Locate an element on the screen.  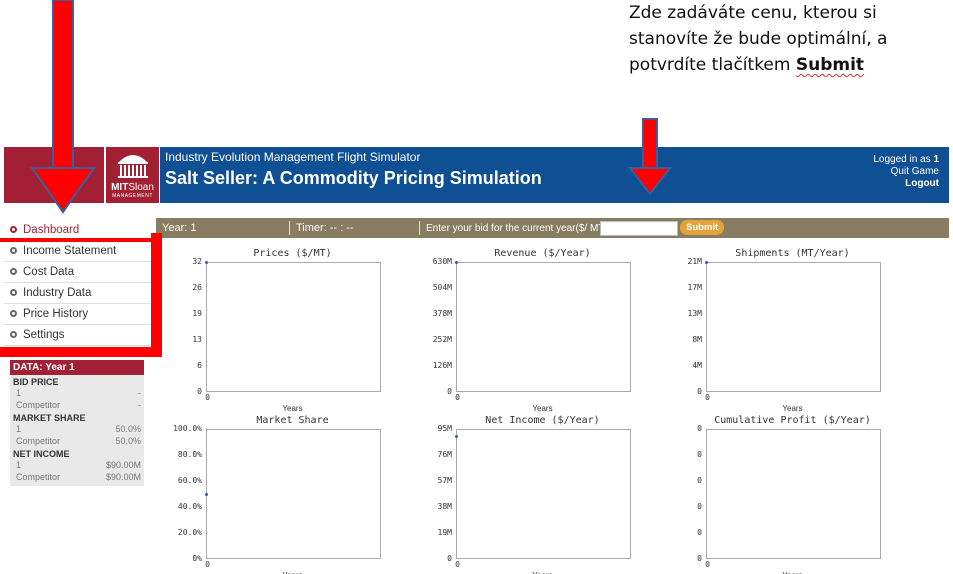
logged-in-label: Logged in as is located at coordinates (903, 159).